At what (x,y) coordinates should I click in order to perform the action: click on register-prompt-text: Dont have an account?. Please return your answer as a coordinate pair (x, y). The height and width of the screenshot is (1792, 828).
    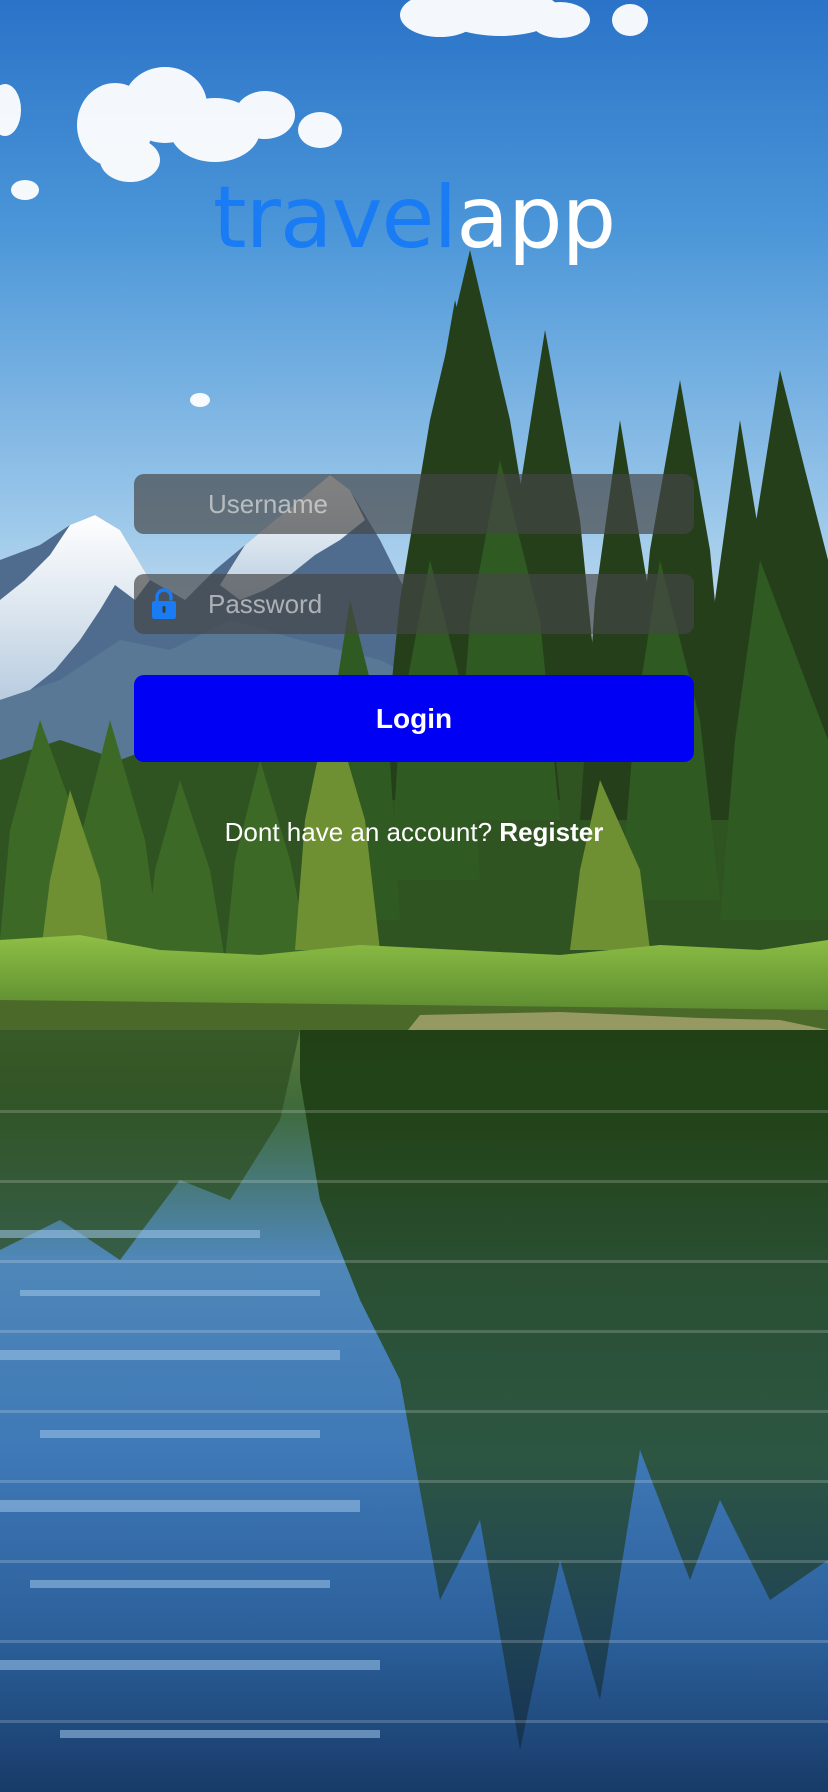
    Looking at the image, I should click on (358, 832).